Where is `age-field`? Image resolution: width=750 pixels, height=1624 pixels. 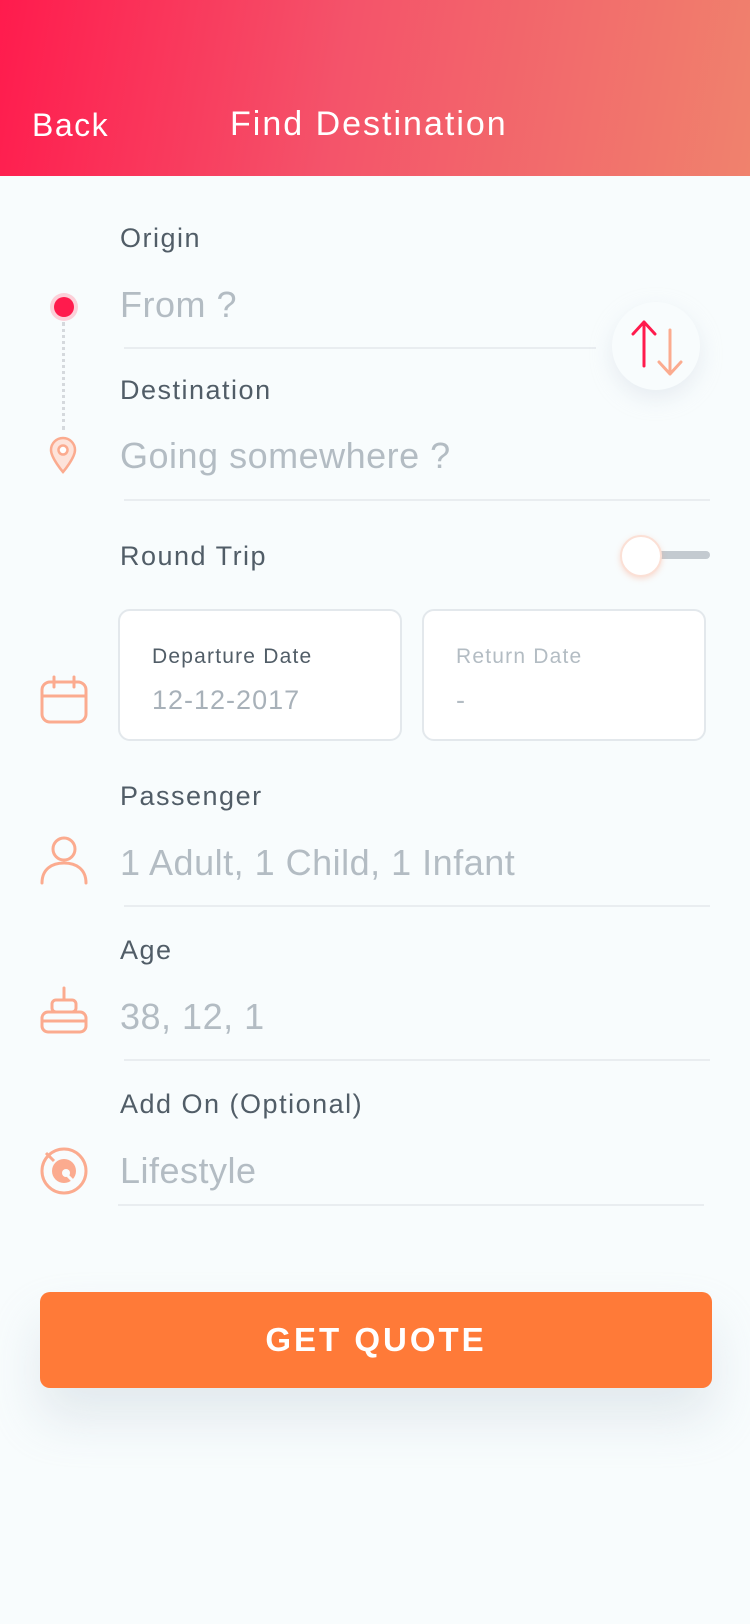 age-field is located at coordinates (350, 1017).